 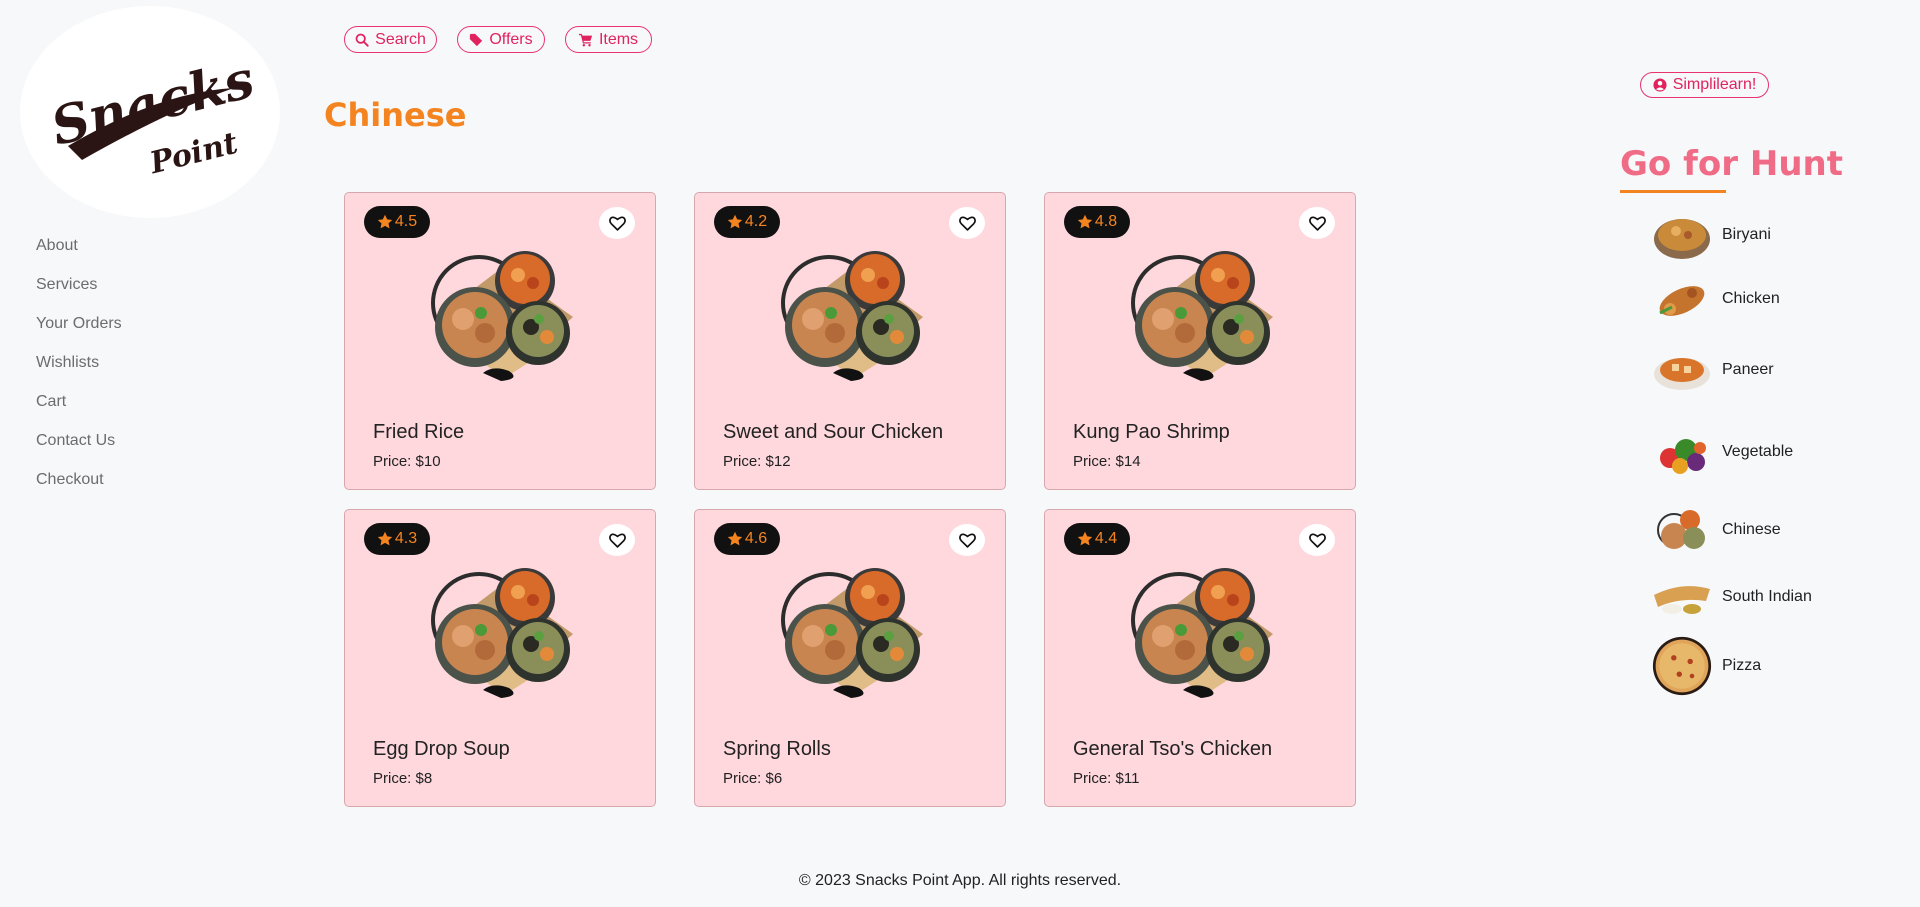 What do you see at coordinates (79, 331) in the screenshot?
I see `nav-your-orders: Your Orders` at bounding box center [79, 331].